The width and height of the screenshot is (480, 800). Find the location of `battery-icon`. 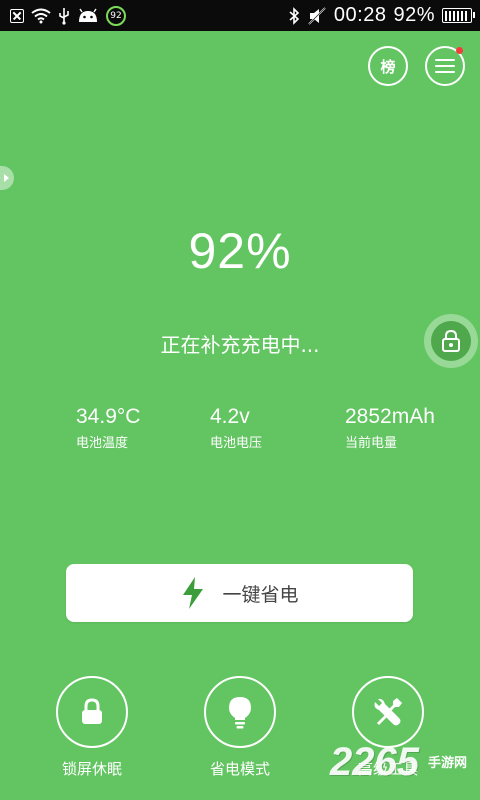

battery-icon is located at coordinates (458, 15).